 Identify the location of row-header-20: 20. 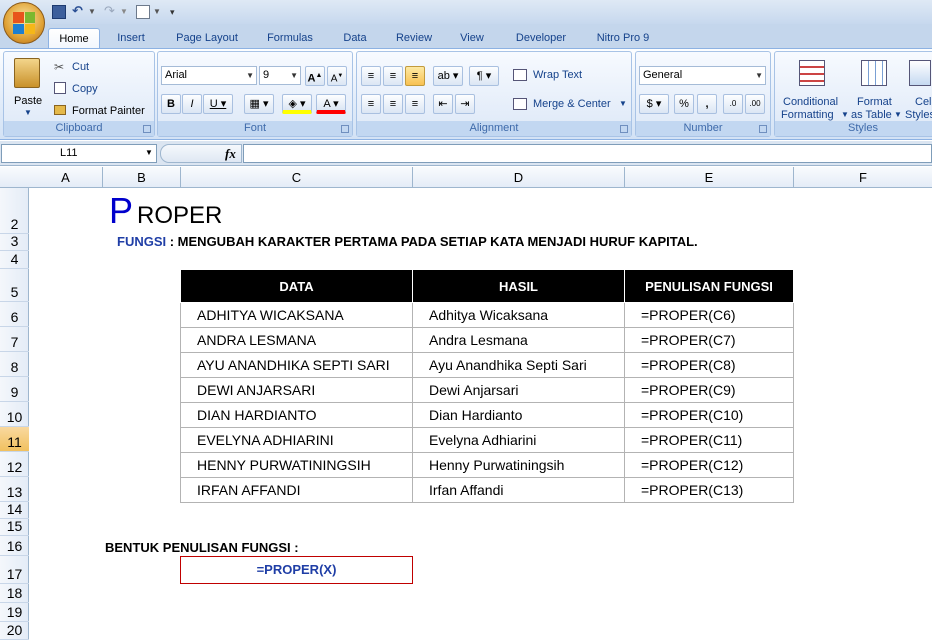
(14, 631).